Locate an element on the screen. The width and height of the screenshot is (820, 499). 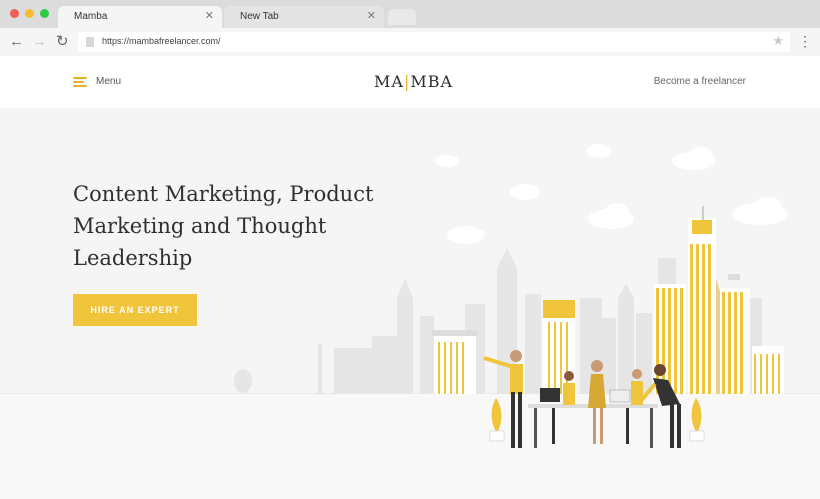
tab-label: New Tab is located at coordinates (259, 16).